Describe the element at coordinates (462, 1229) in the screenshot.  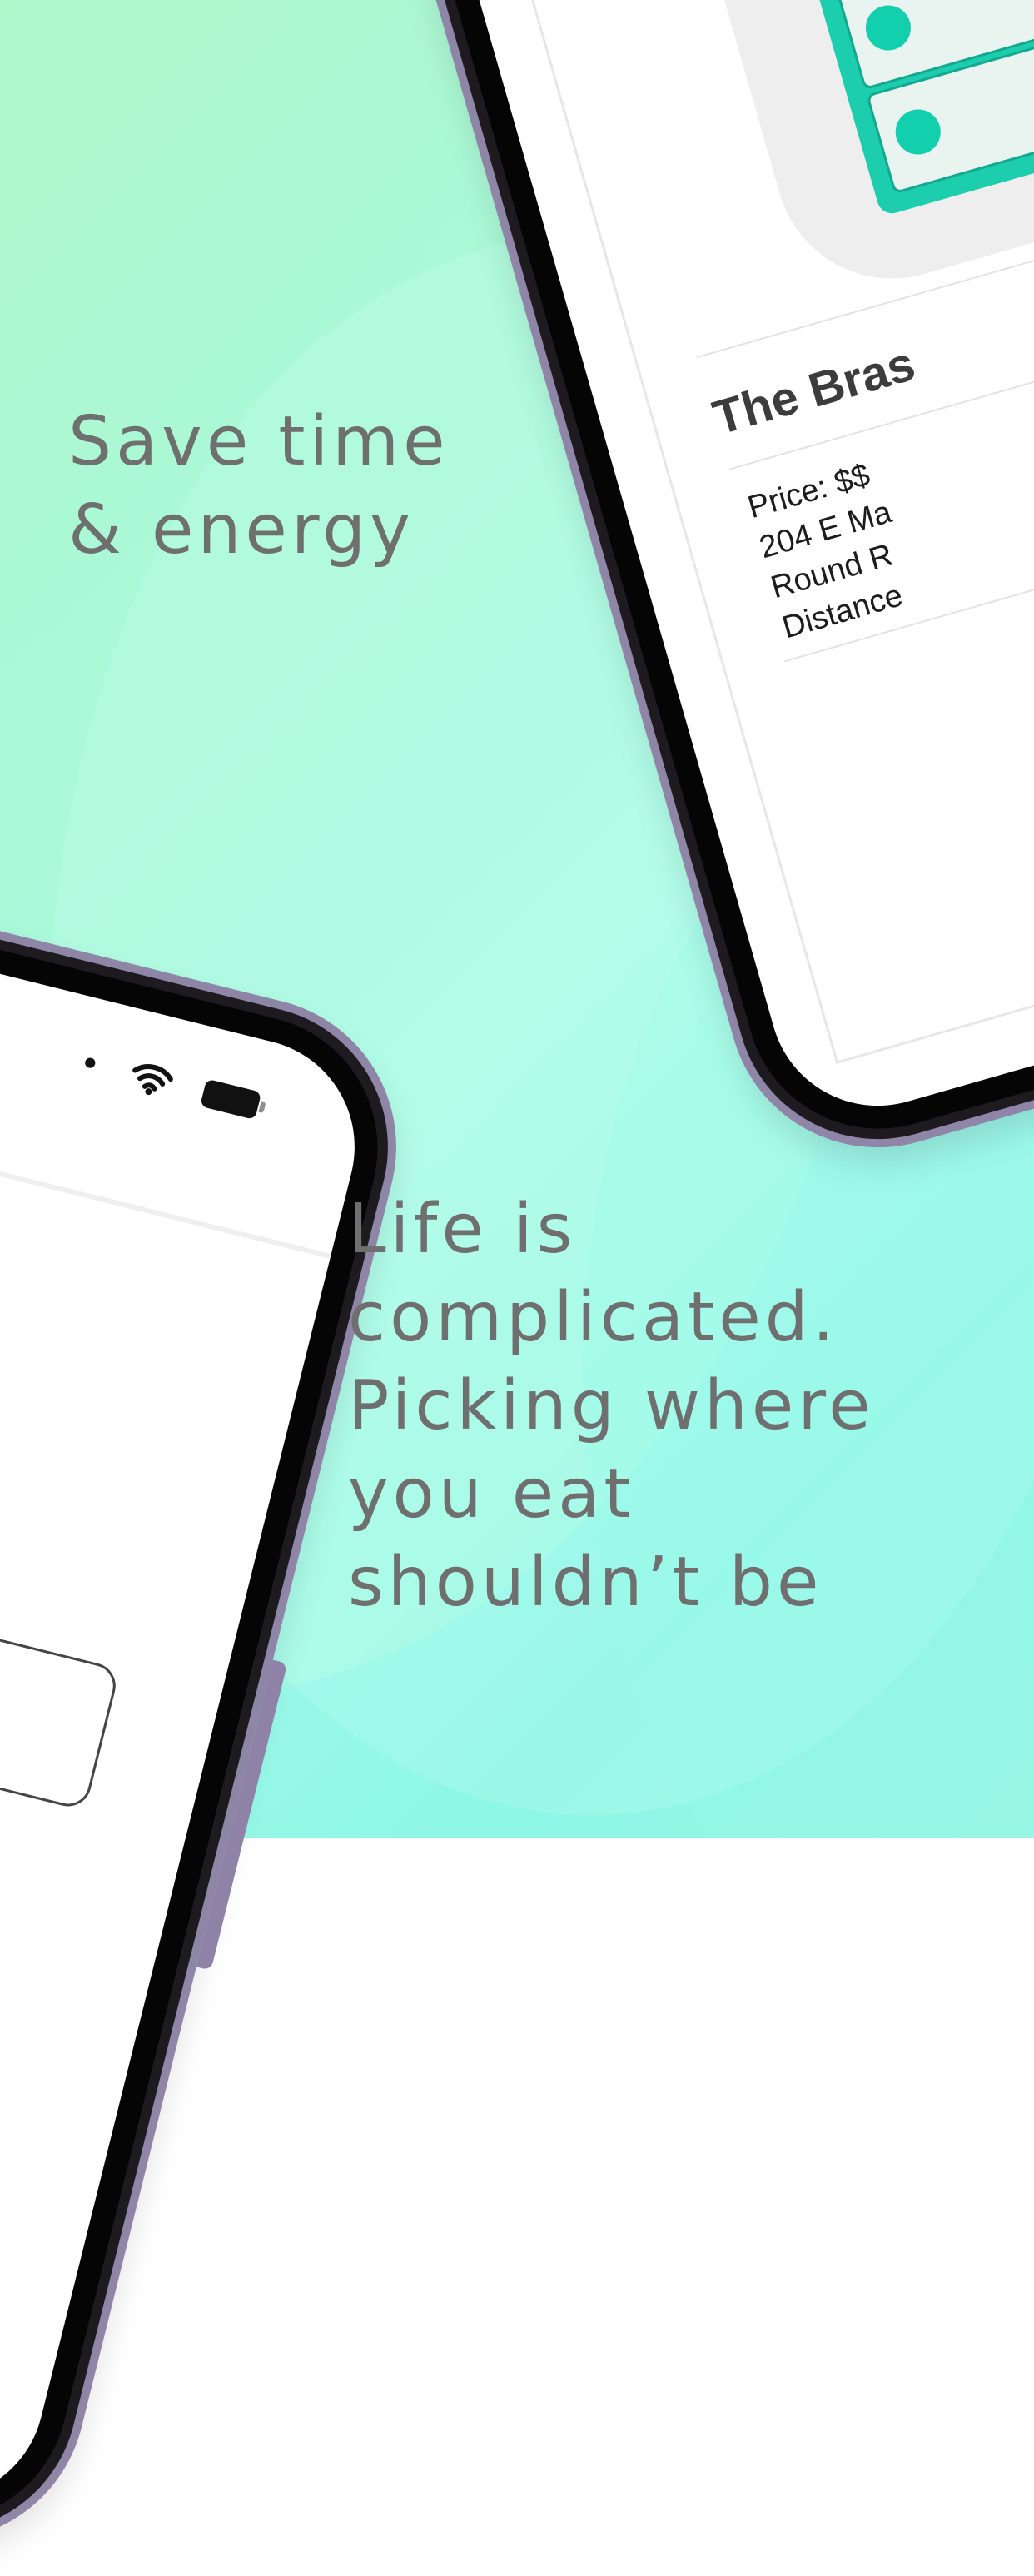
I see `headline-line: Life is` at that location.